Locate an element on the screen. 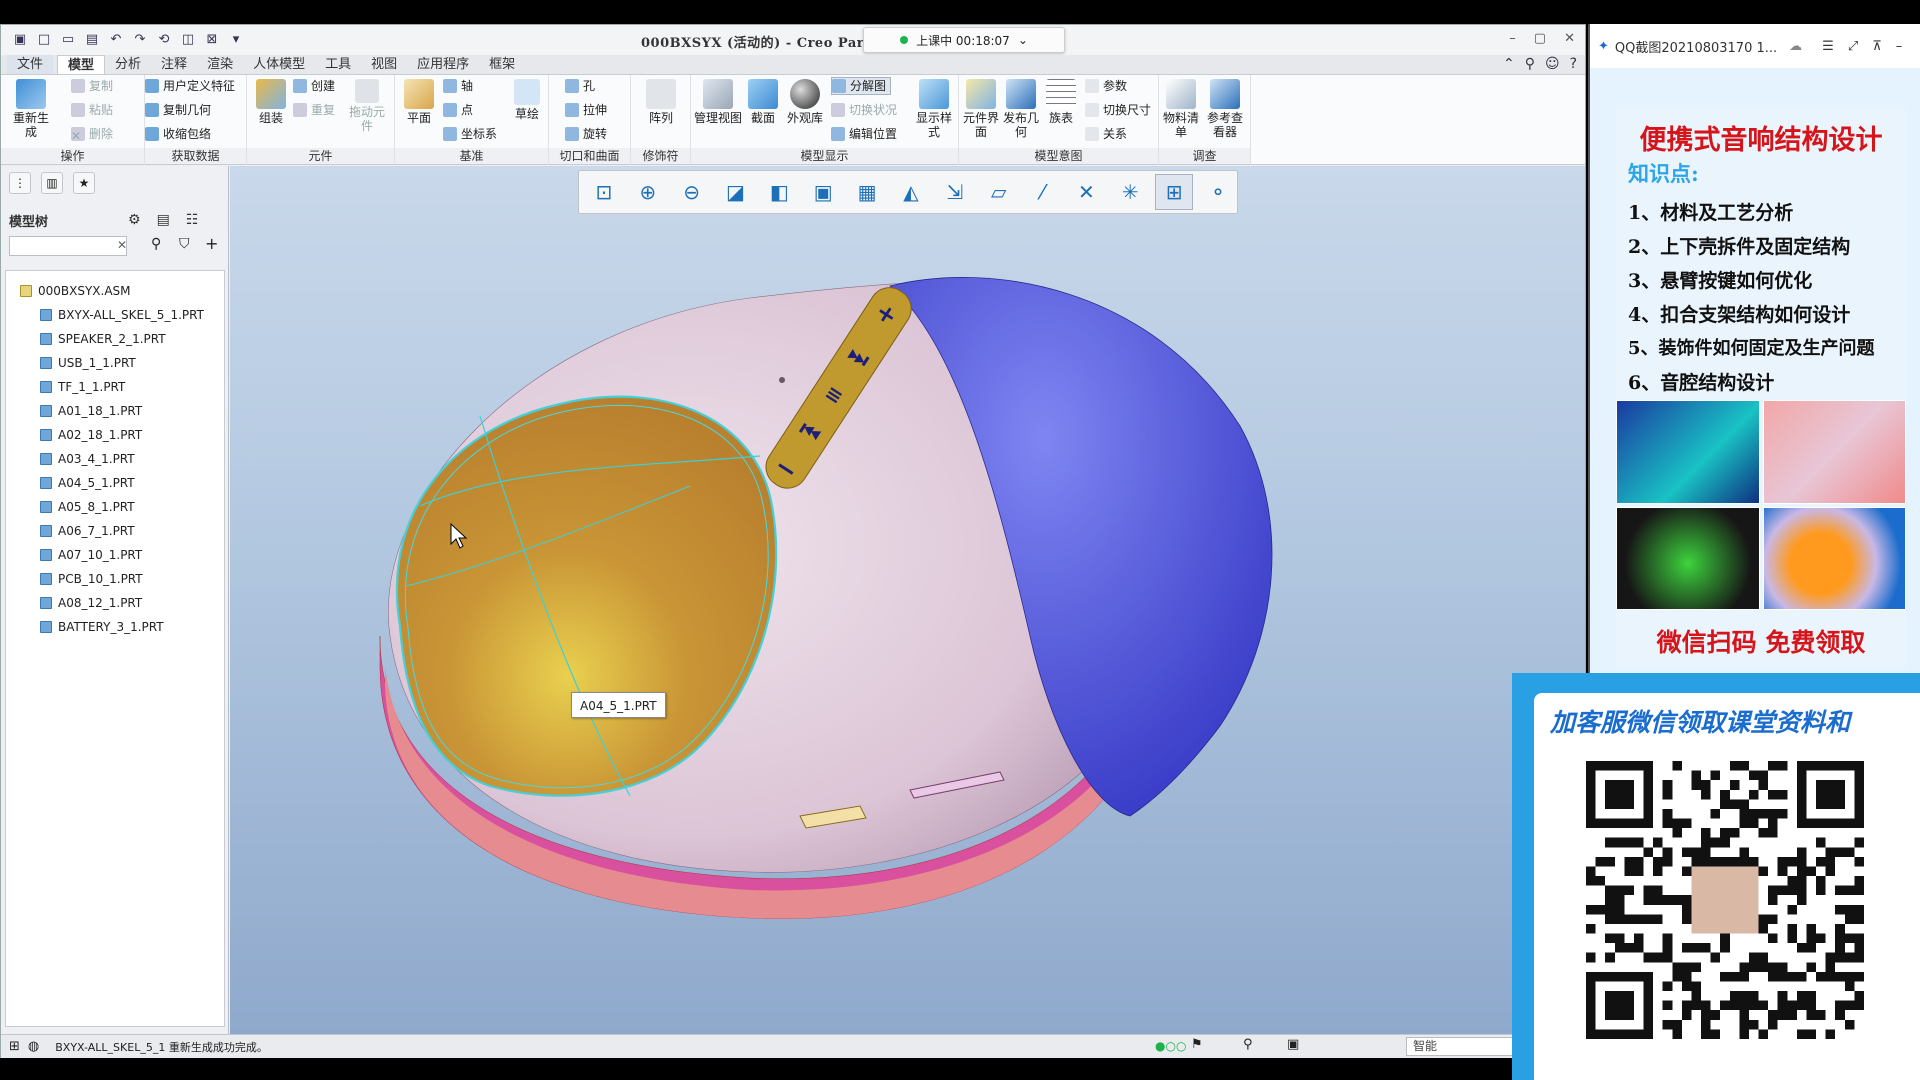 This screenshot has width=1920, height=1080. drag-component-button: 拖动元件 is located at coordinates (367, 106).